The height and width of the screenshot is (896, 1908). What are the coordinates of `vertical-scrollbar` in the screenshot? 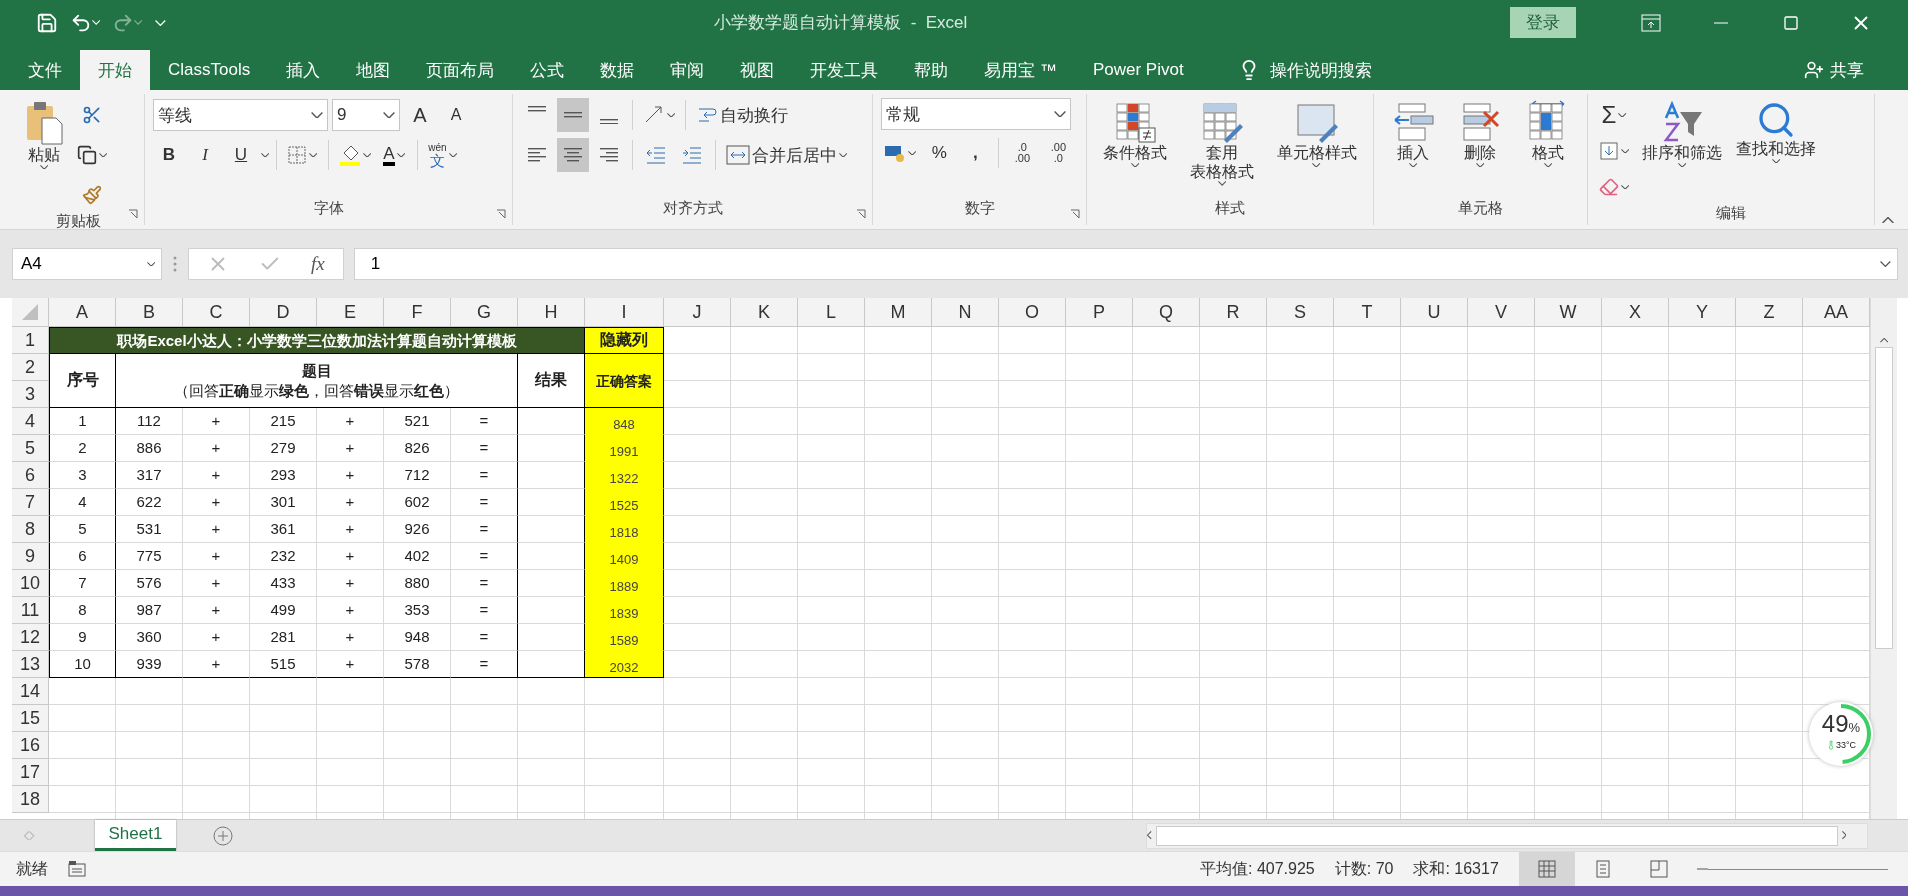 It's located at (1883, 559).